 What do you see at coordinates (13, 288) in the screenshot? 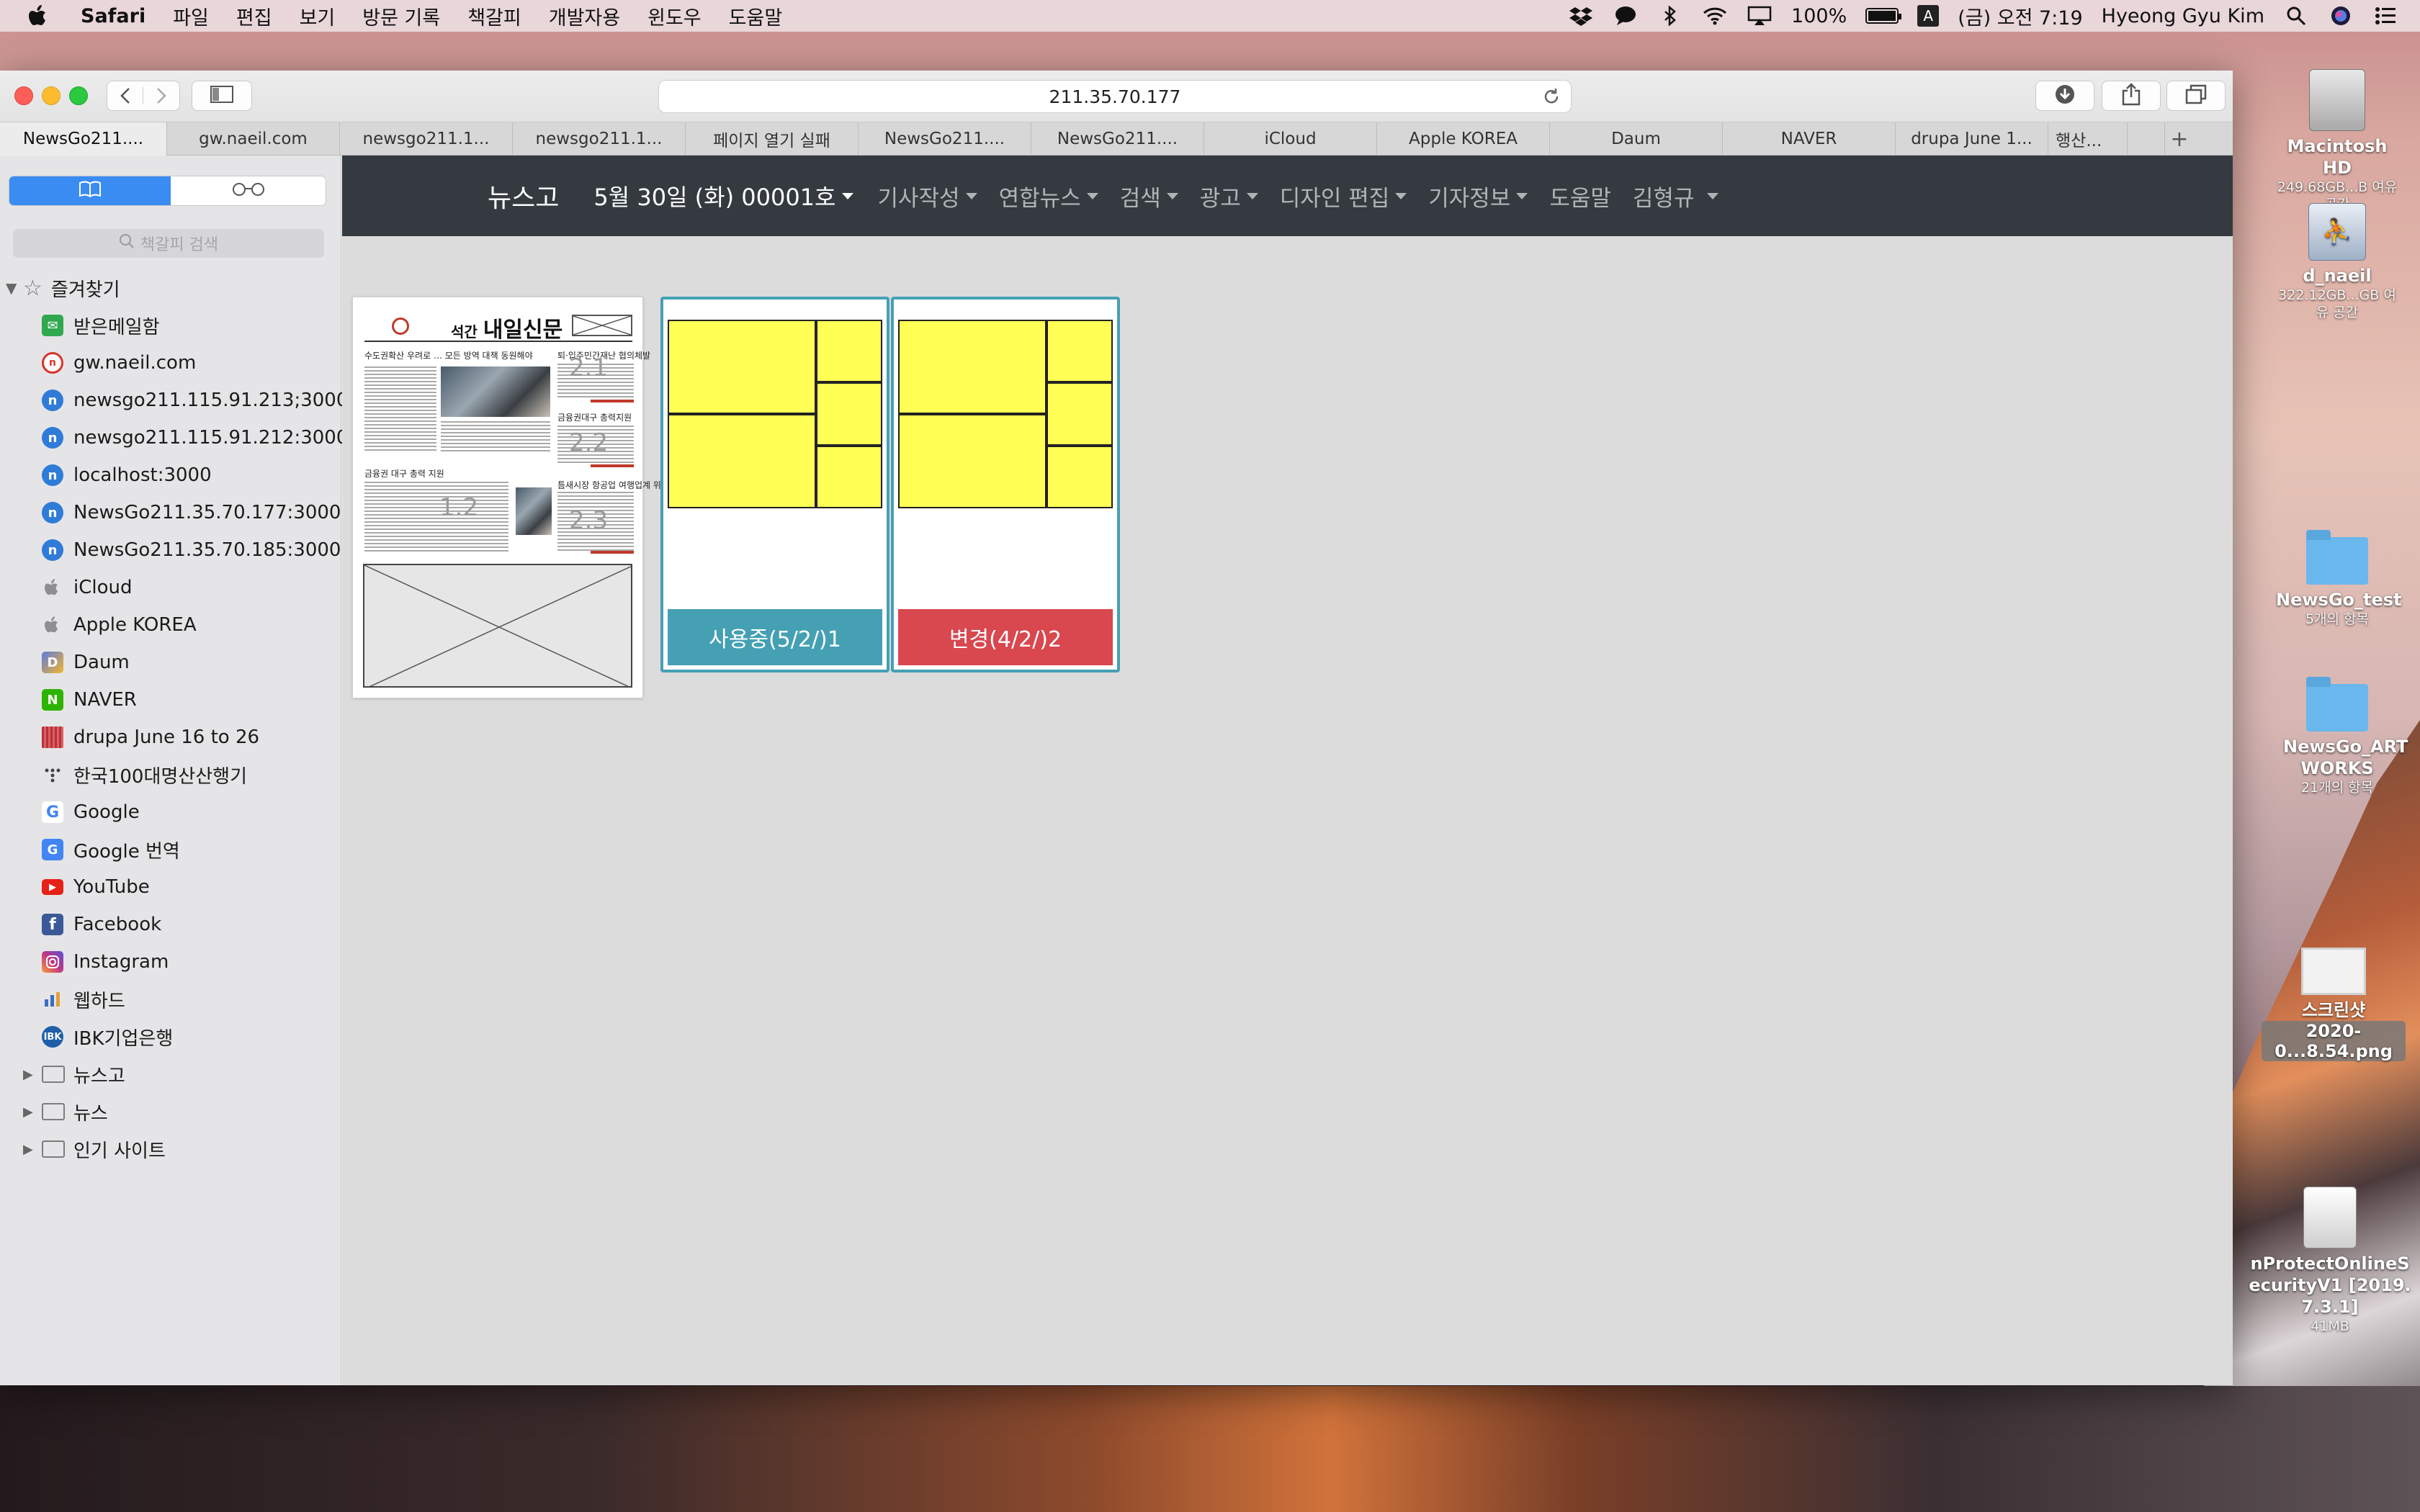
I see `disclosure-open-icon: ▼` at bounding box center [13, 288].